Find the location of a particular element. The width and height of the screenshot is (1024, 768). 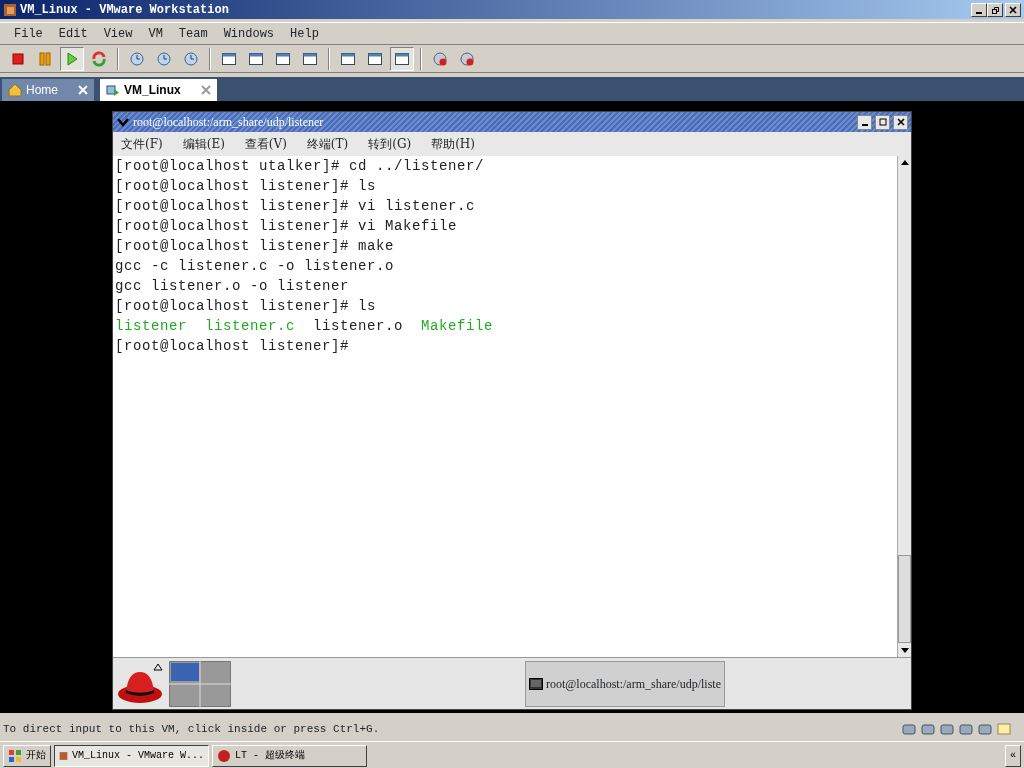

file-name: listener is located at coordinates (151, 326).